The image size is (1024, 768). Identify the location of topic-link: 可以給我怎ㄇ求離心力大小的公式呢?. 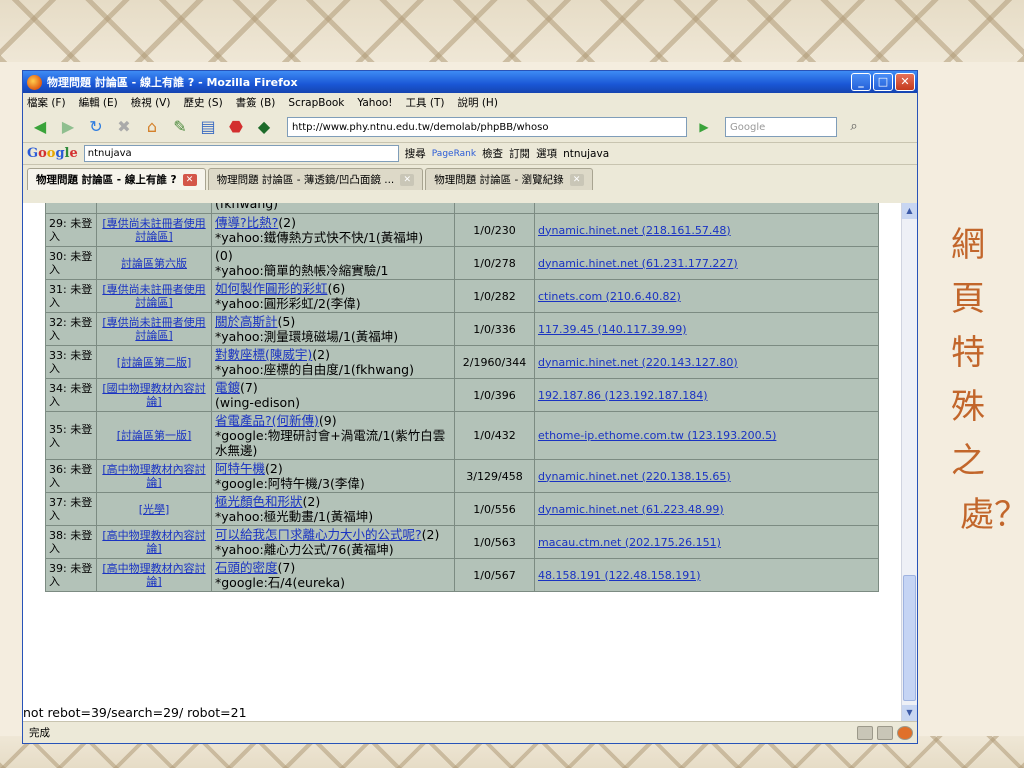
(318, 534).